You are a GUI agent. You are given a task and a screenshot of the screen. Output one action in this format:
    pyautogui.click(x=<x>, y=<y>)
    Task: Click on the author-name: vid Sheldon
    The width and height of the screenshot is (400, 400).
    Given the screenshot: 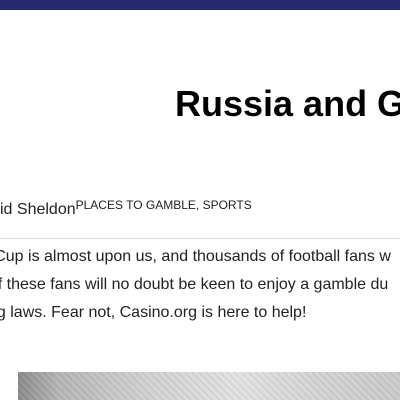 What is the action you would take?
    pyautogui.click(x=38, y=209)
    